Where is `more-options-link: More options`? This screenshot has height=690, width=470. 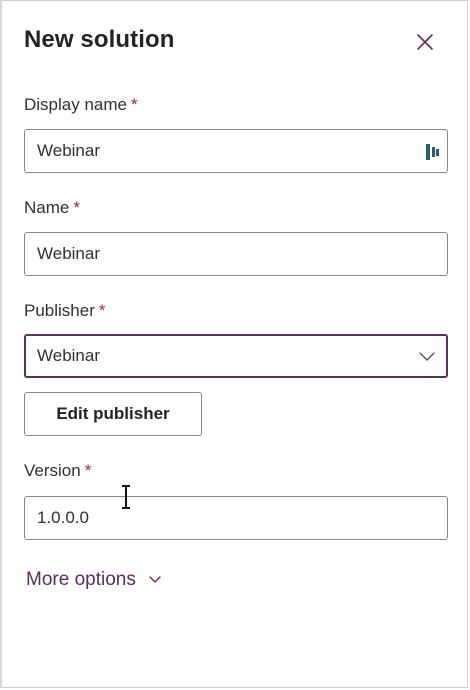 more-options-link: More options is located at coordinates (94, 580).